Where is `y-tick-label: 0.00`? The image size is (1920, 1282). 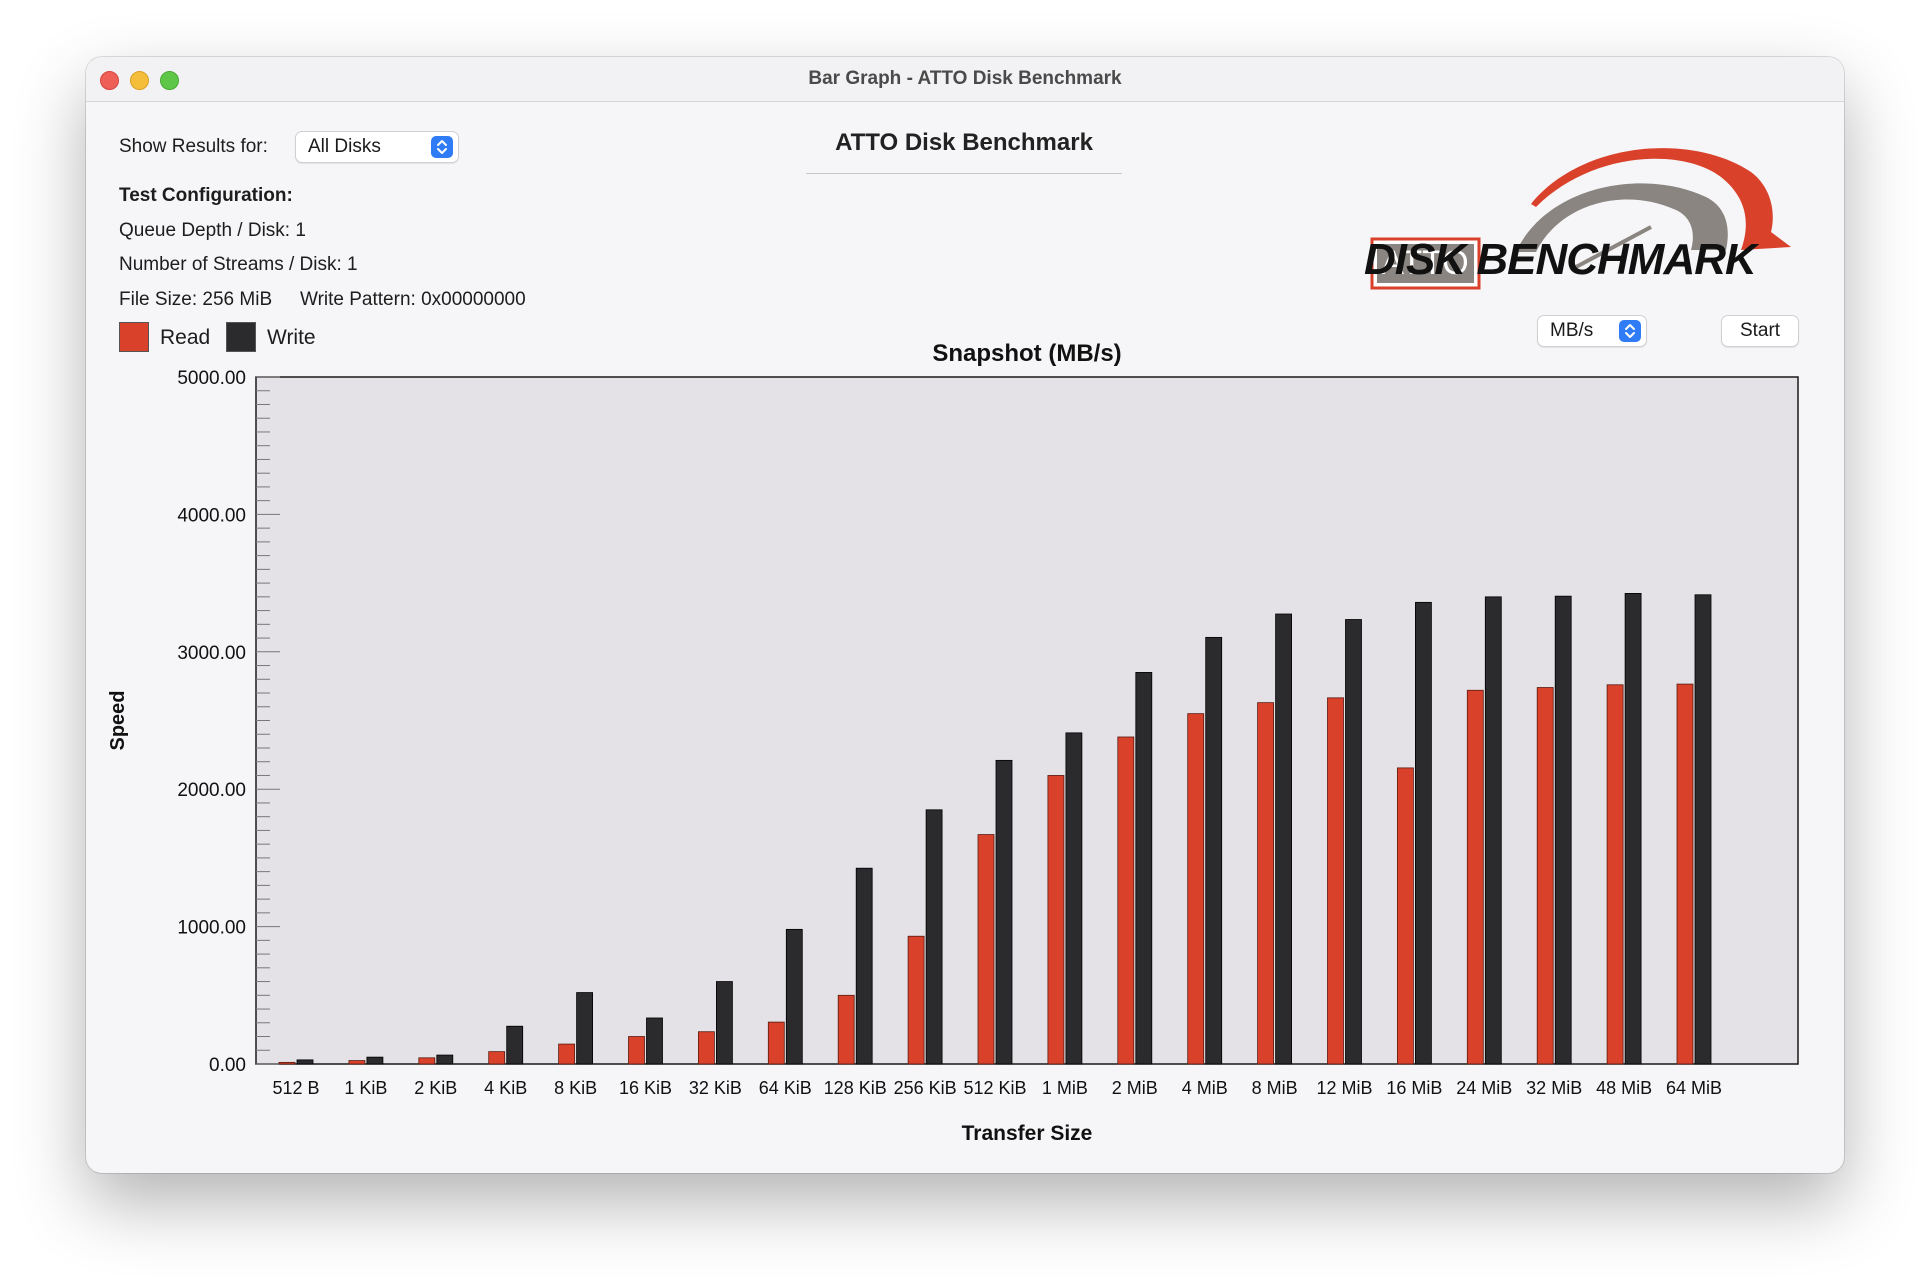
y-tick-label: 0.00 is located at coordinates (227, 1065).